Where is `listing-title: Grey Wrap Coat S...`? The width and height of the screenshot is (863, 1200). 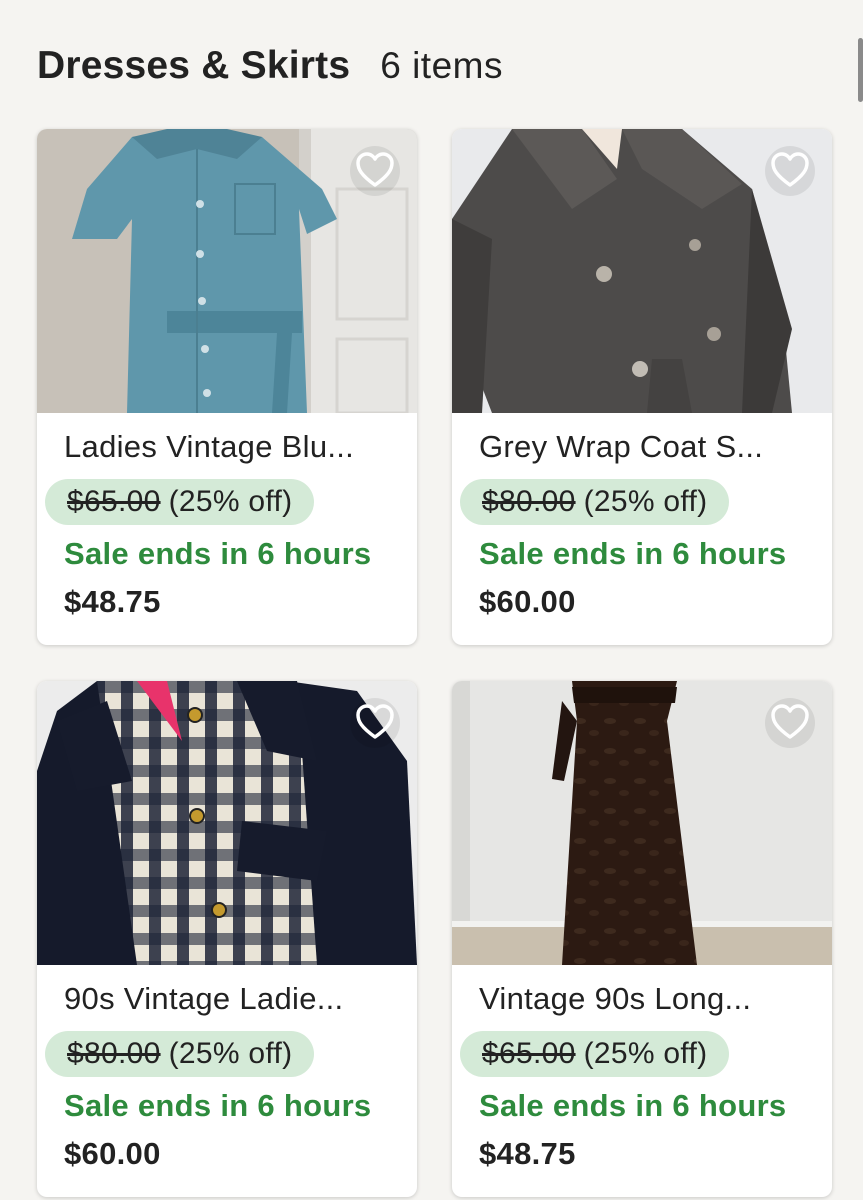
listing-title: Grey Wrap Coat S... is located at coordinates (649, 447).